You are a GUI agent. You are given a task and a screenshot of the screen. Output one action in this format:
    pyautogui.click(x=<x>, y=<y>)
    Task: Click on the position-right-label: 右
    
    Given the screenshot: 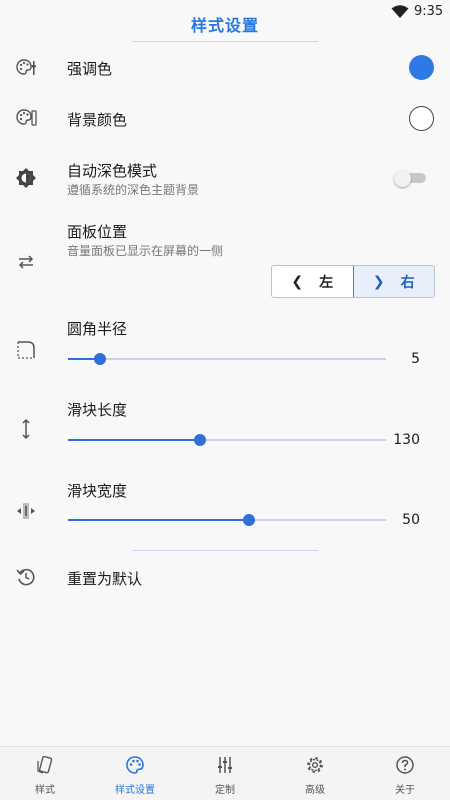 What is the action you would take?
    pyautogui.click(x=407, y=282)
    